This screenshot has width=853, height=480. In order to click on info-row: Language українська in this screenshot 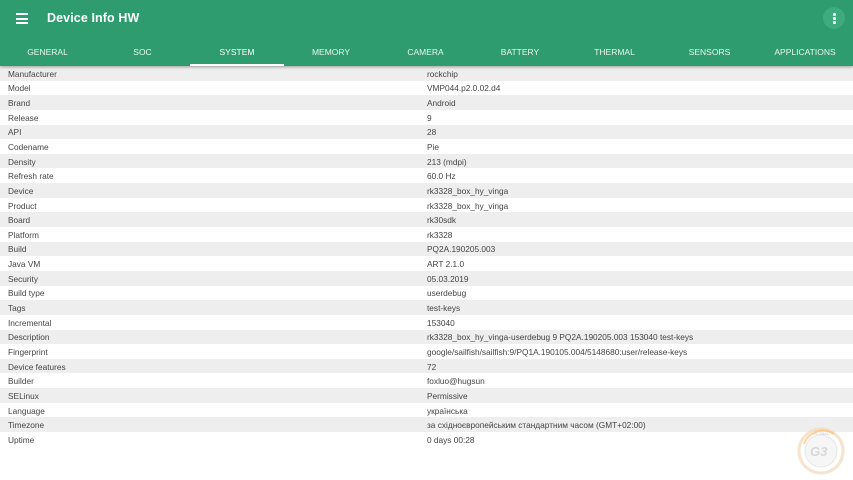, I will do `click(426, 410)`.